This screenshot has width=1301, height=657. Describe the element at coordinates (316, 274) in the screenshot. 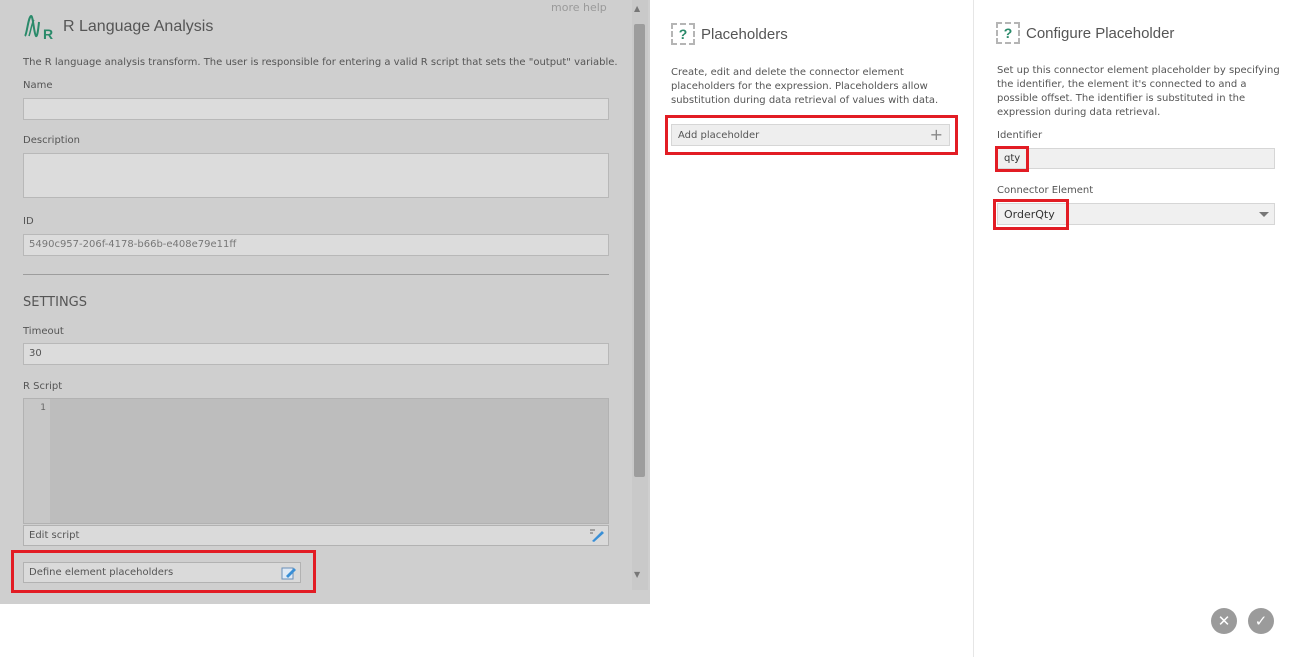

I see `section-divider` at that location.